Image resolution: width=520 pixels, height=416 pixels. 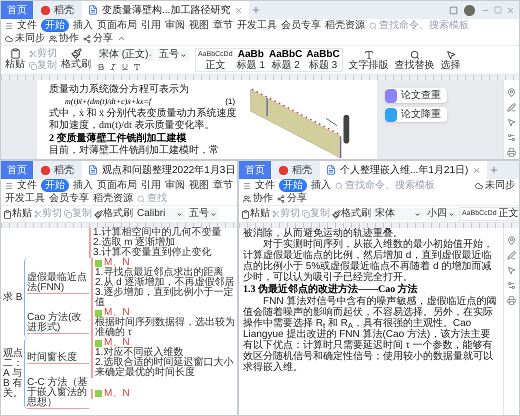 I want to click on cloud-icon, so click(x=9, y=38).